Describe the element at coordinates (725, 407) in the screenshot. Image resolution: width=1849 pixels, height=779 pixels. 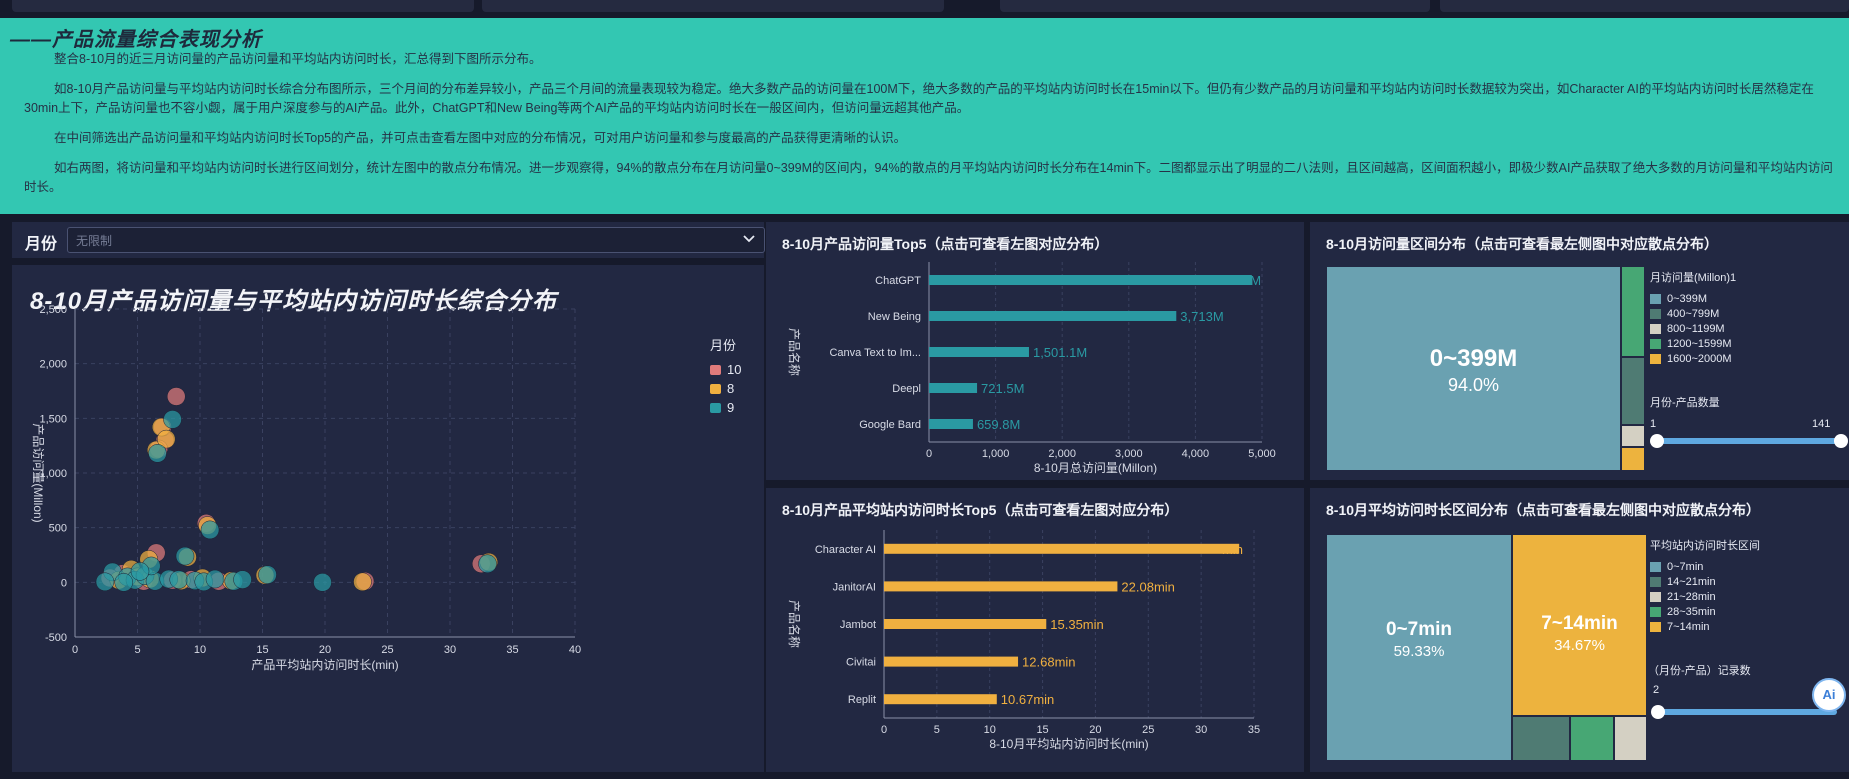
I see `legend-item-9: 9` at that location.